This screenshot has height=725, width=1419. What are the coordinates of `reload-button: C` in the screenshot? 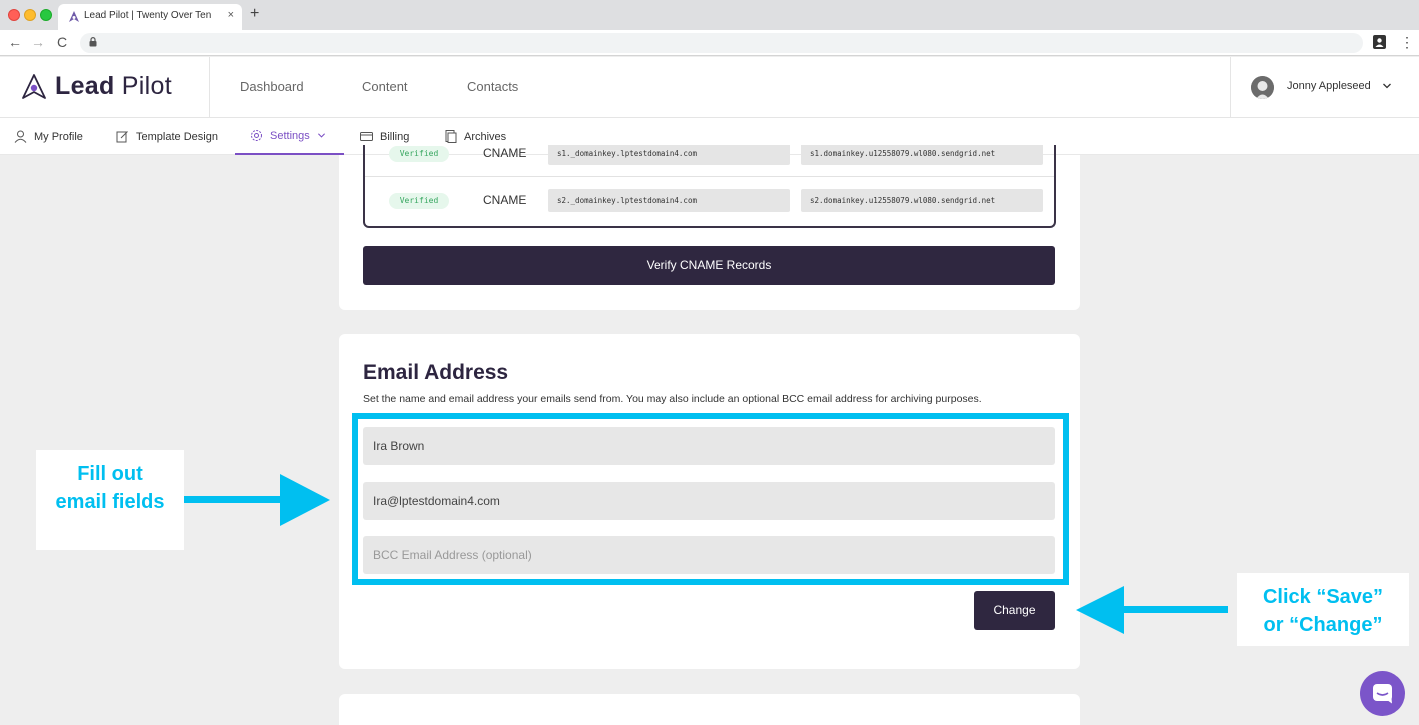 It's located at (62, 42).